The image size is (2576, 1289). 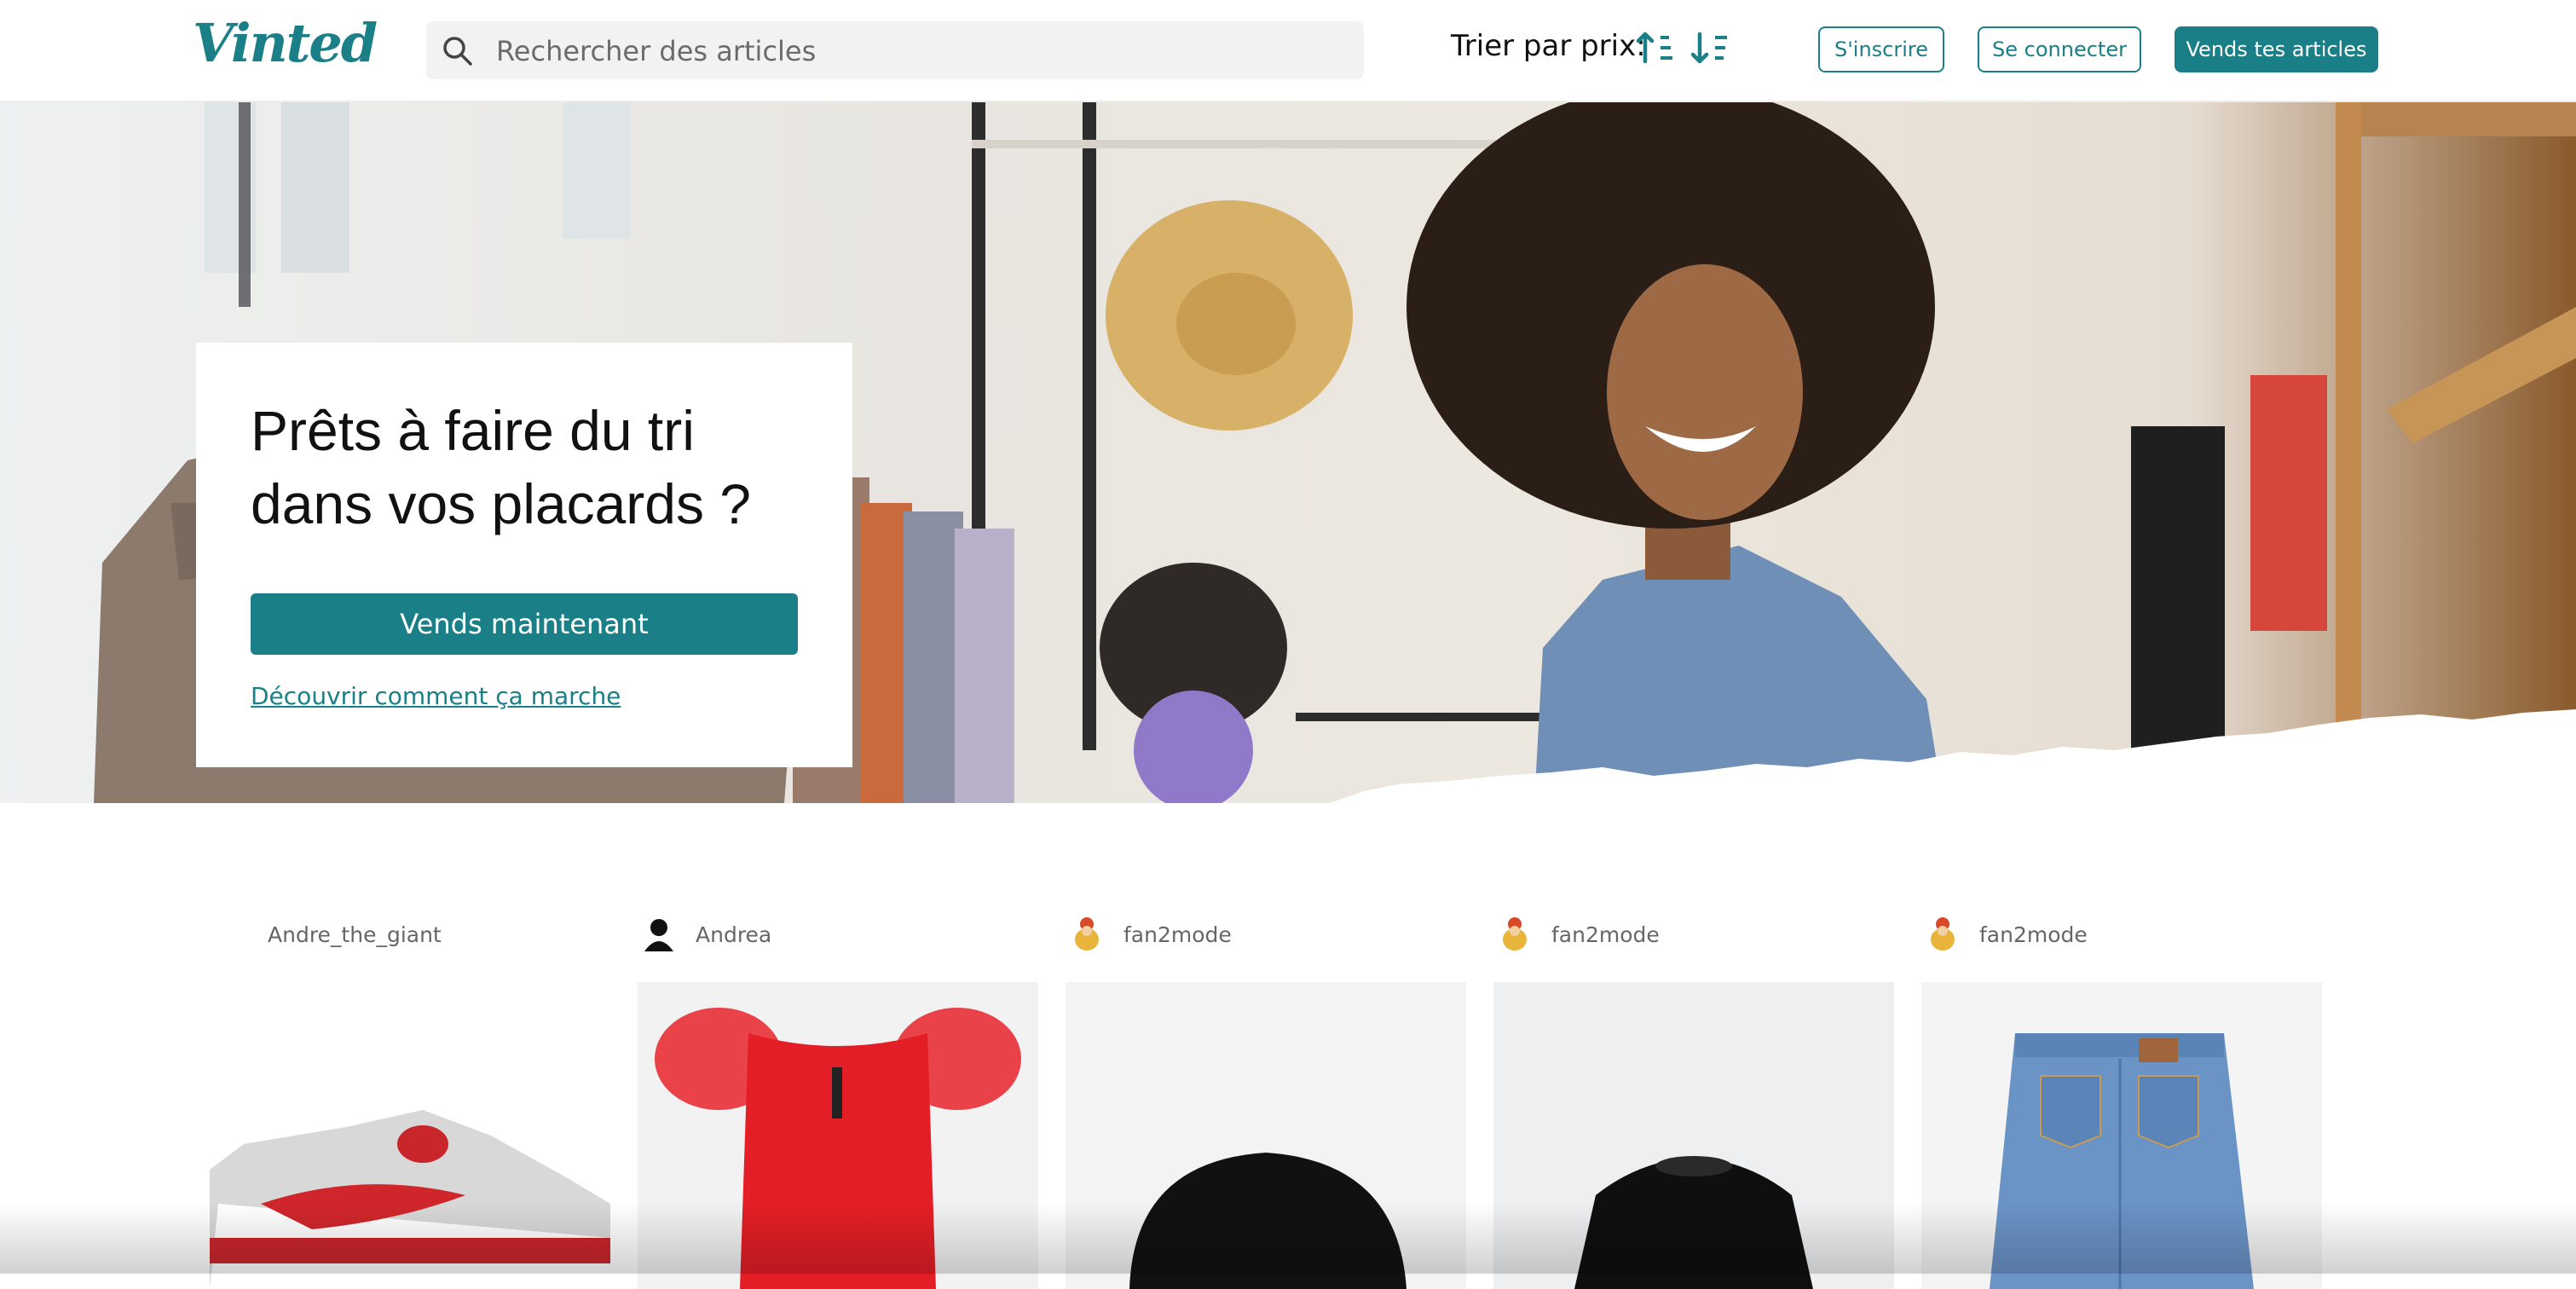 What do you see at coordinates (733, 935) in the screenshot?
I see `seller-username: Andrea` at bounding box center [733, 935].